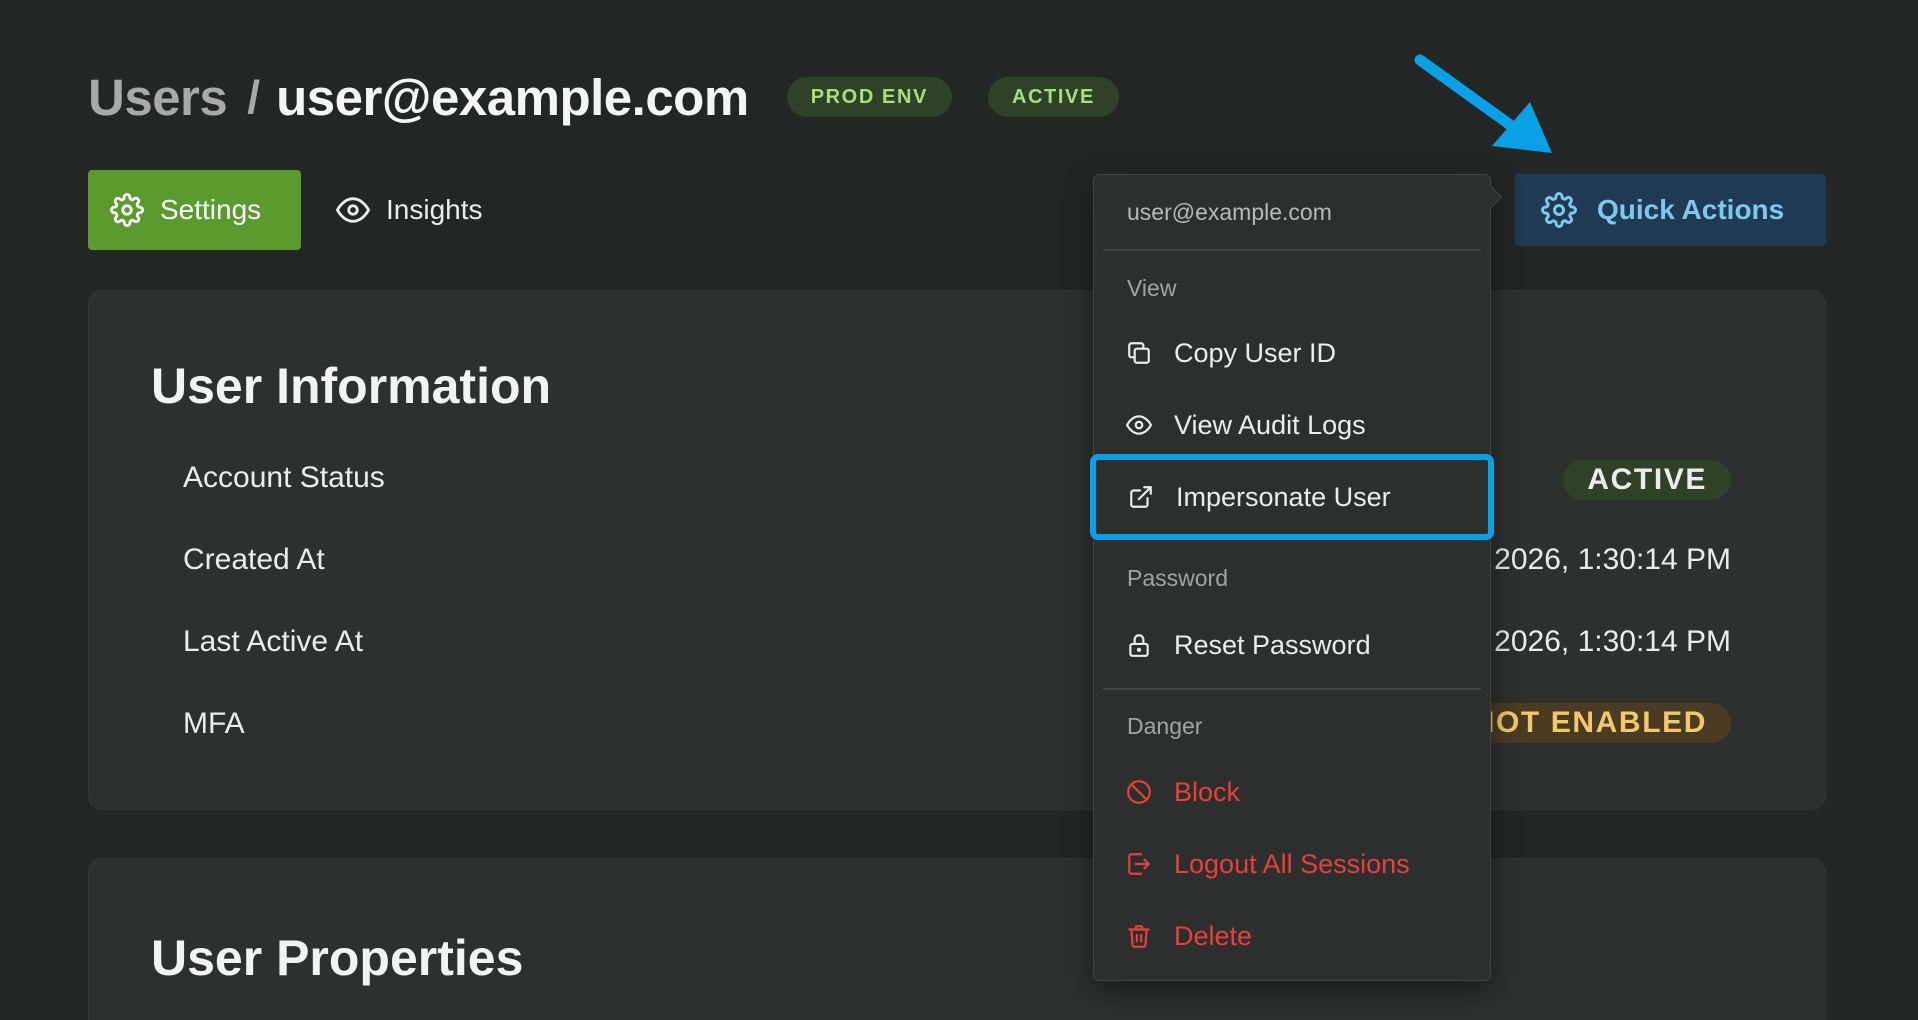 The image size is (1918, 1020). I want to click on quick-actions-button: Quick Actions, so click(1670, 210).